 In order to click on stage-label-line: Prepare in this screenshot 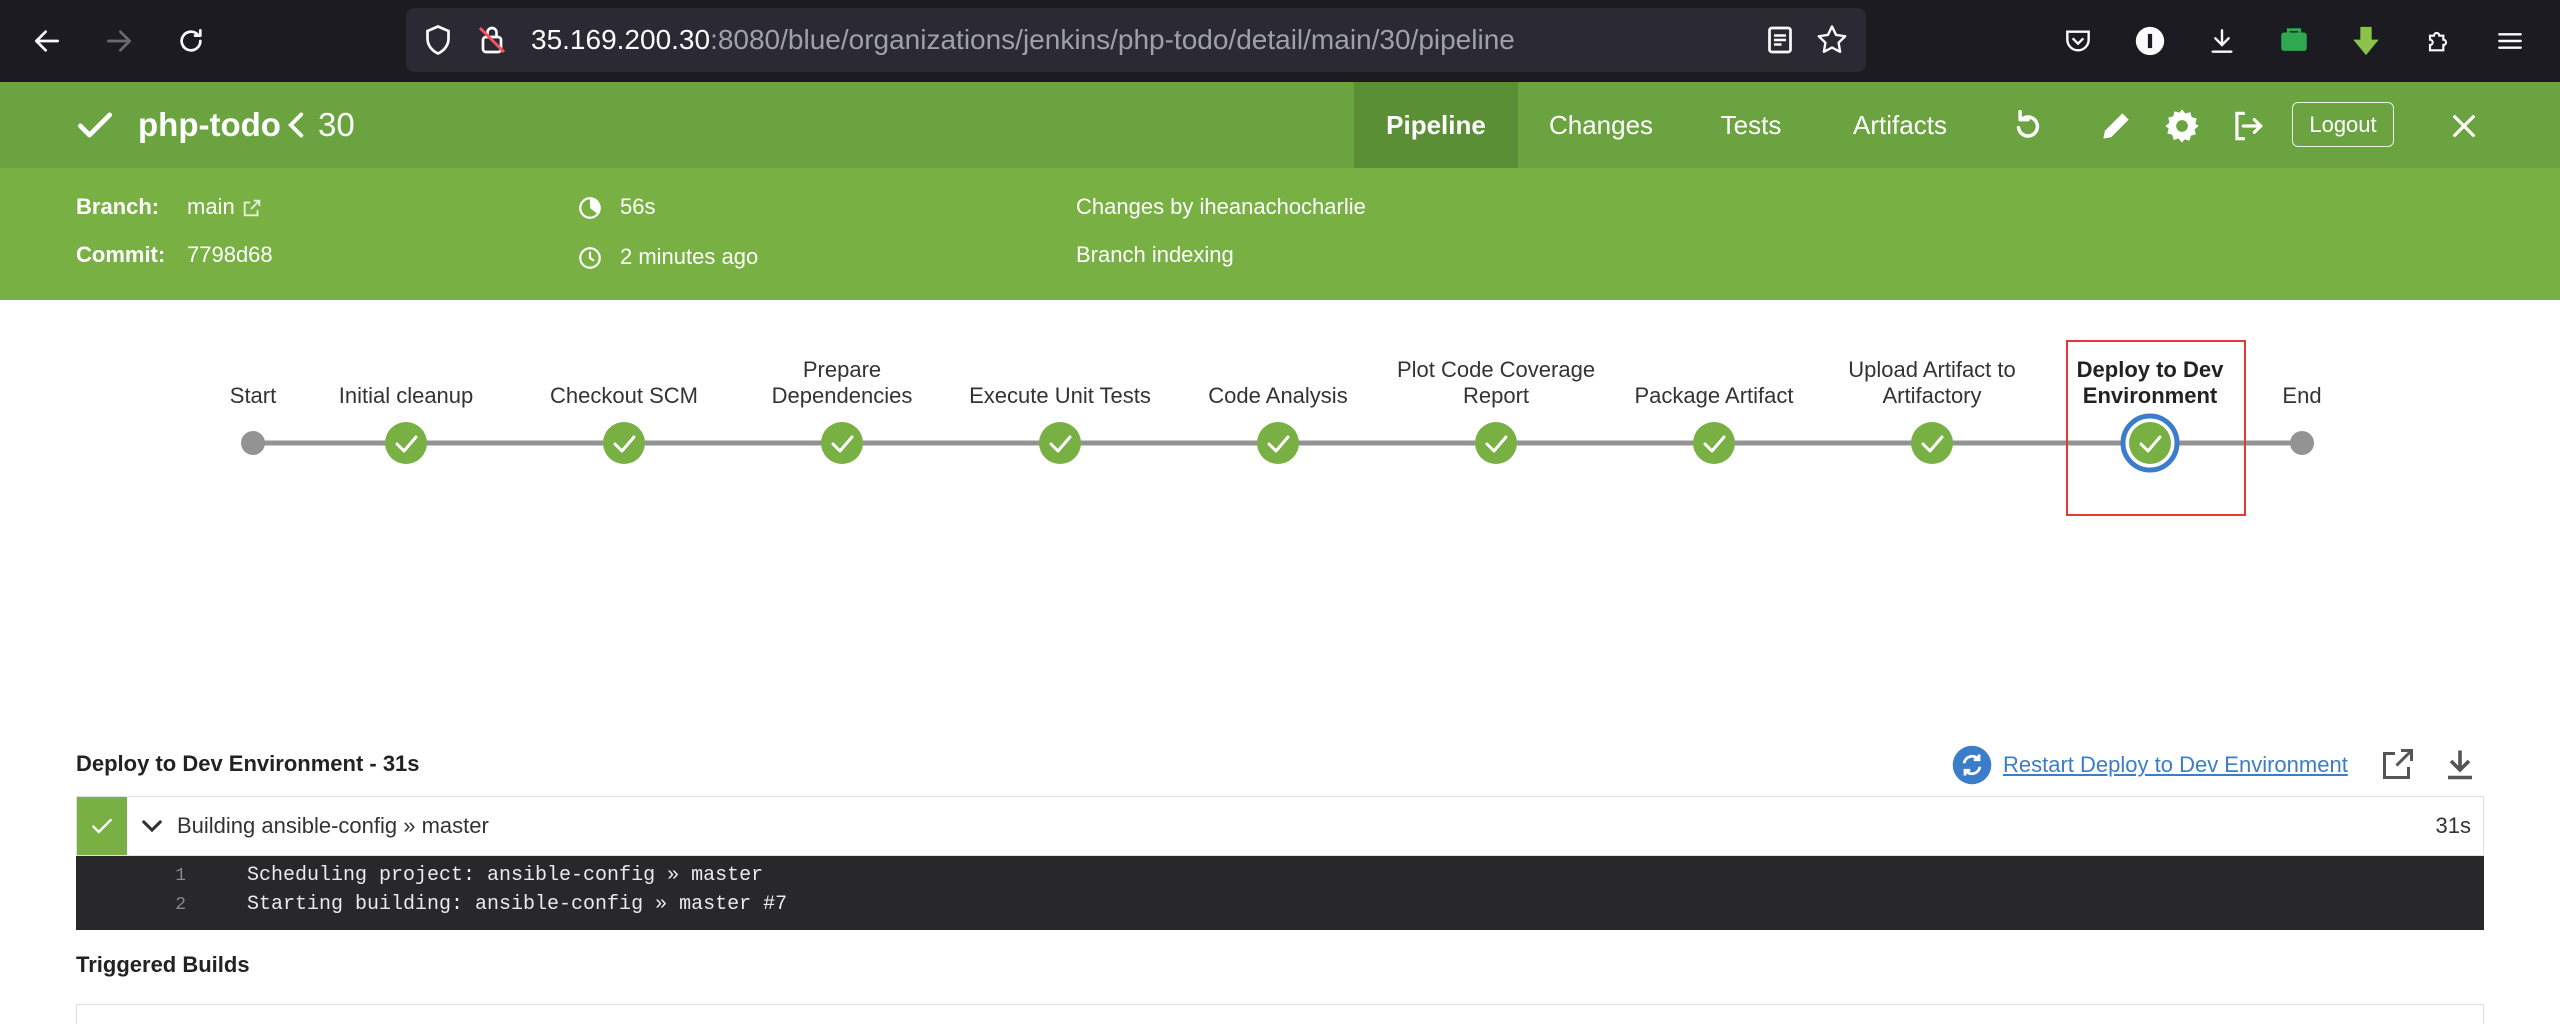, I will do `click(842, 369)`.